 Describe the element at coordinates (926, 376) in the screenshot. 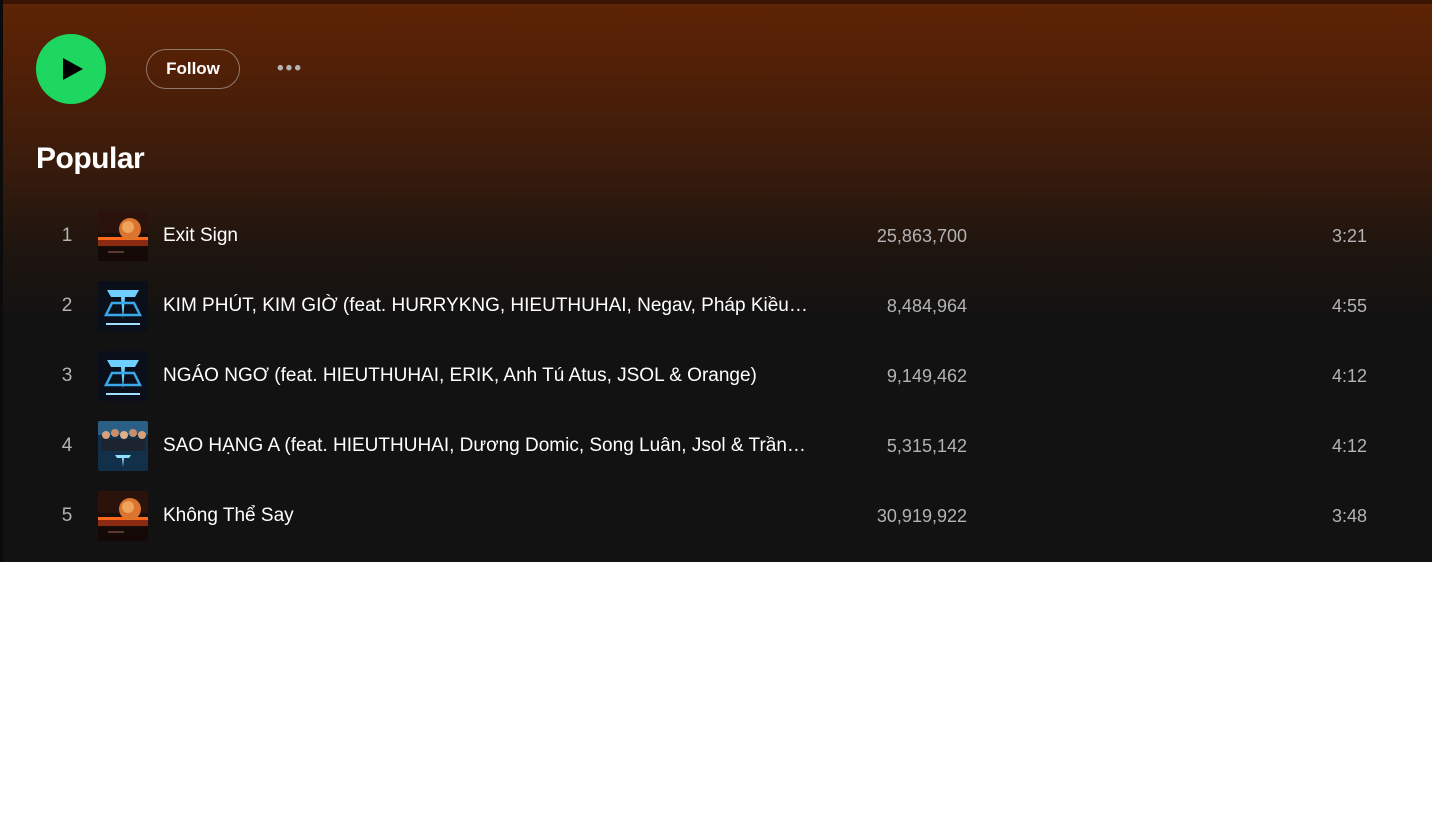

I see `track-play-count: 9,149,462` at that location.